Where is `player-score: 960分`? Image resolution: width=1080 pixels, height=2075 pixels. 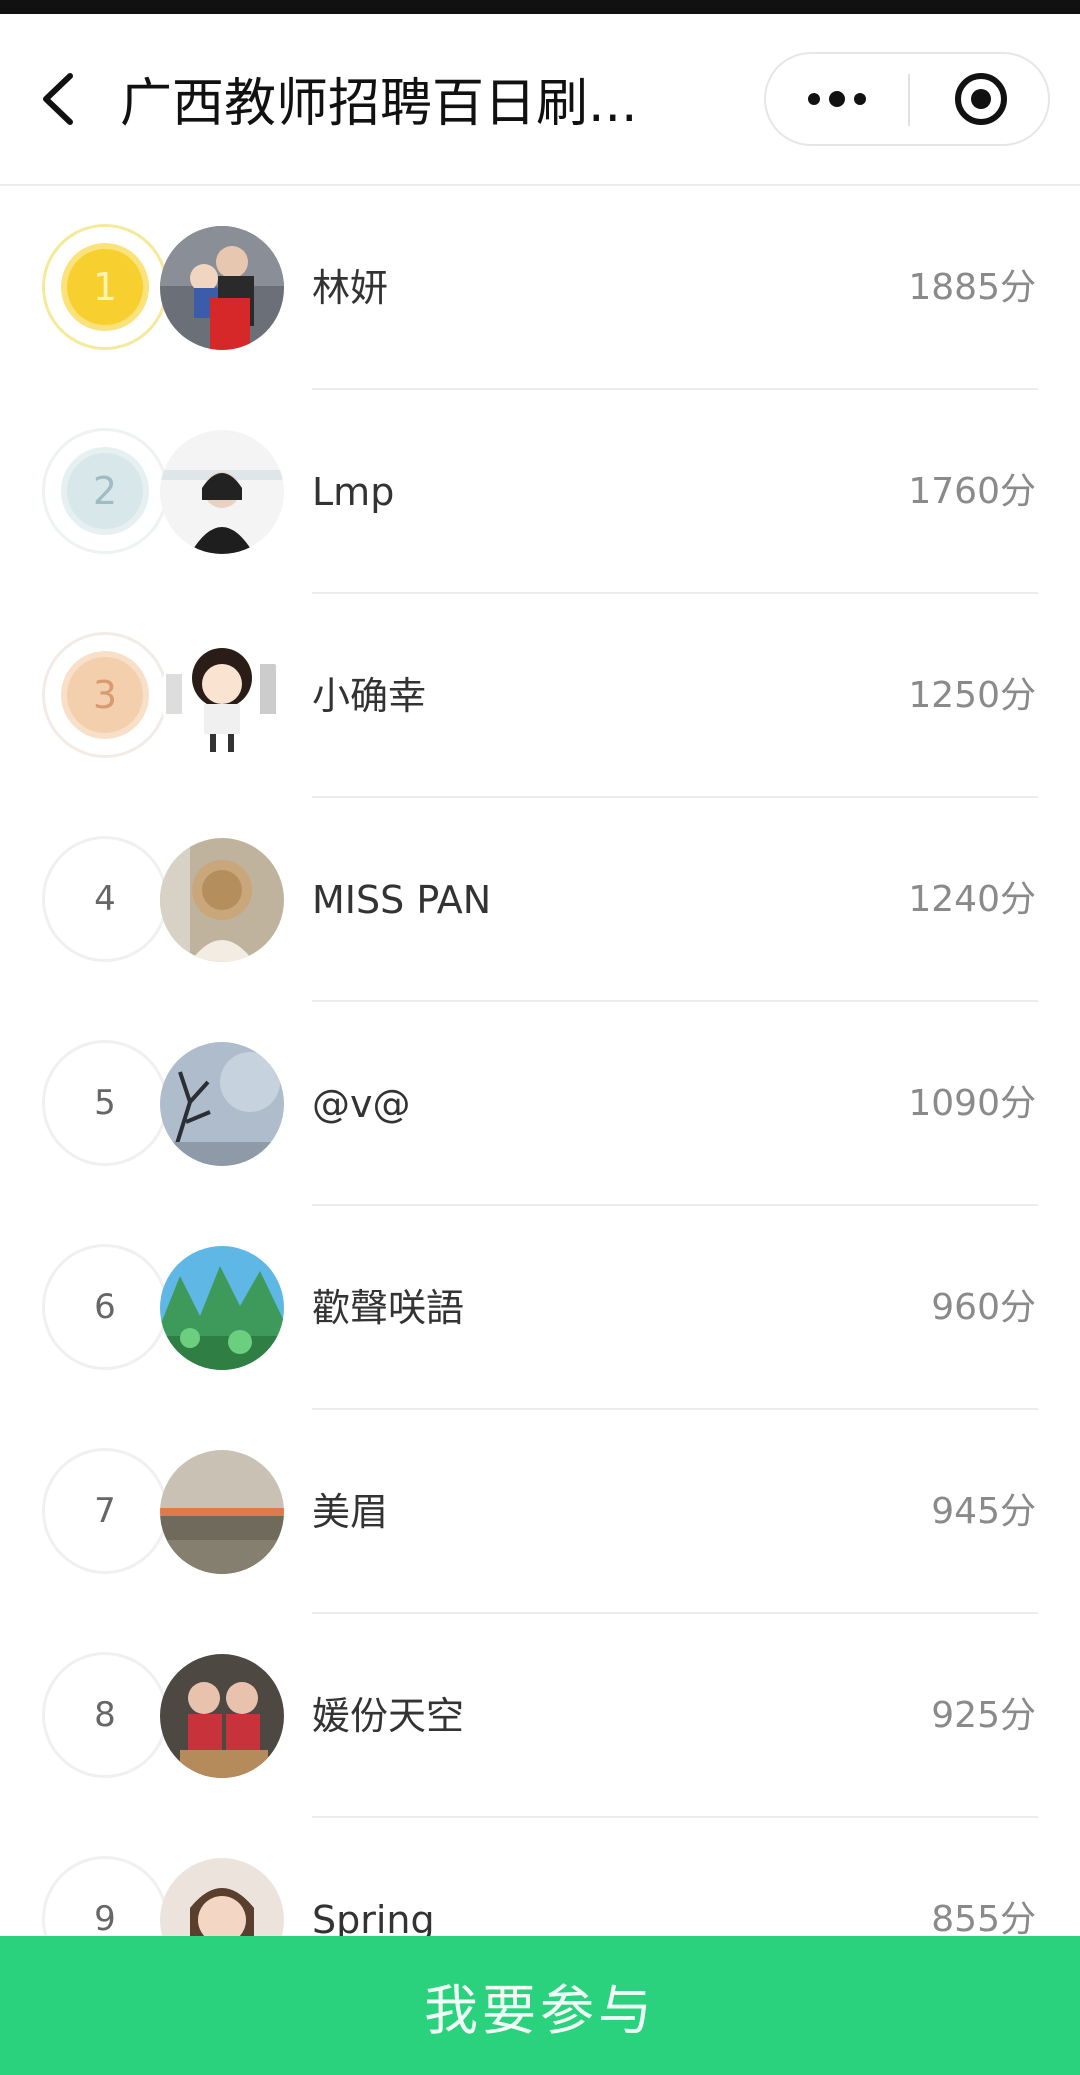
player-score: 960分 is located at coordinates (983, 1307).